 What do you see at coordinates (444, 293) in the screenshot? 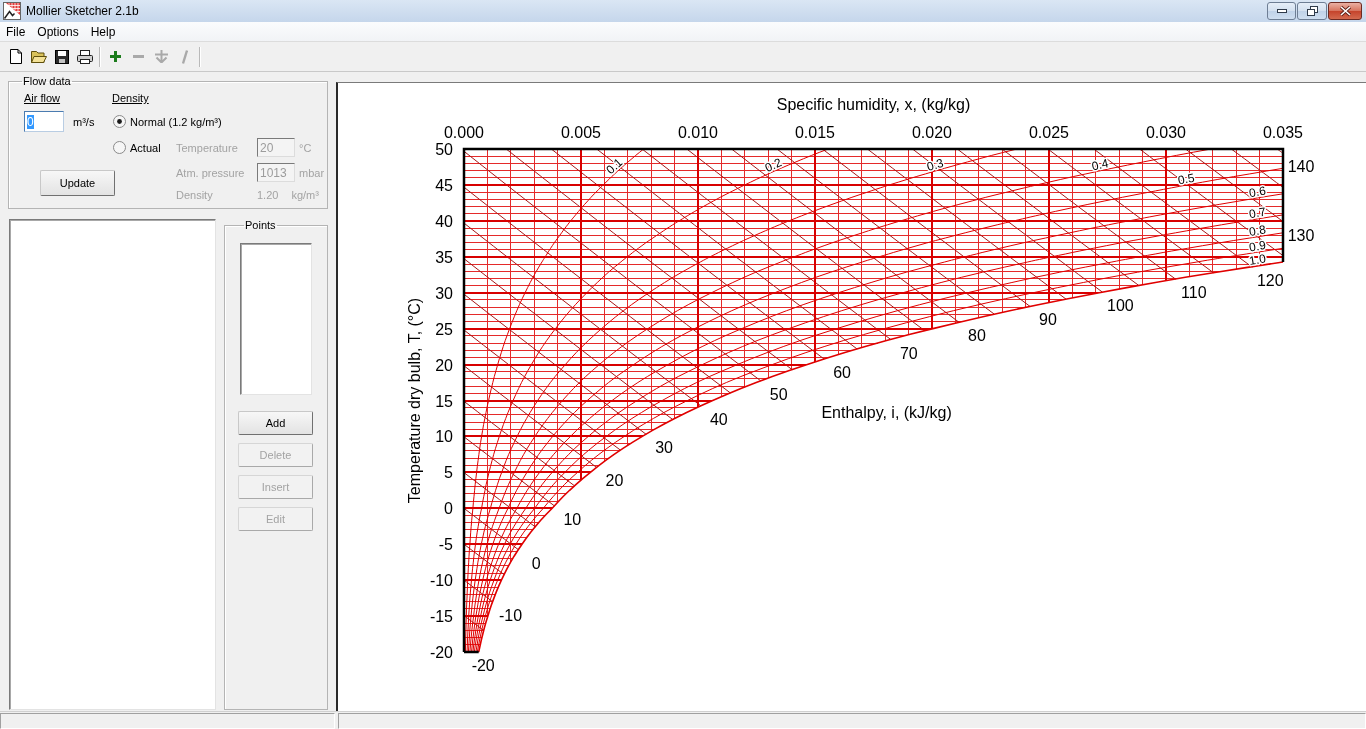
I see `y-tick-label: 30` at bounding box center [444, 293].